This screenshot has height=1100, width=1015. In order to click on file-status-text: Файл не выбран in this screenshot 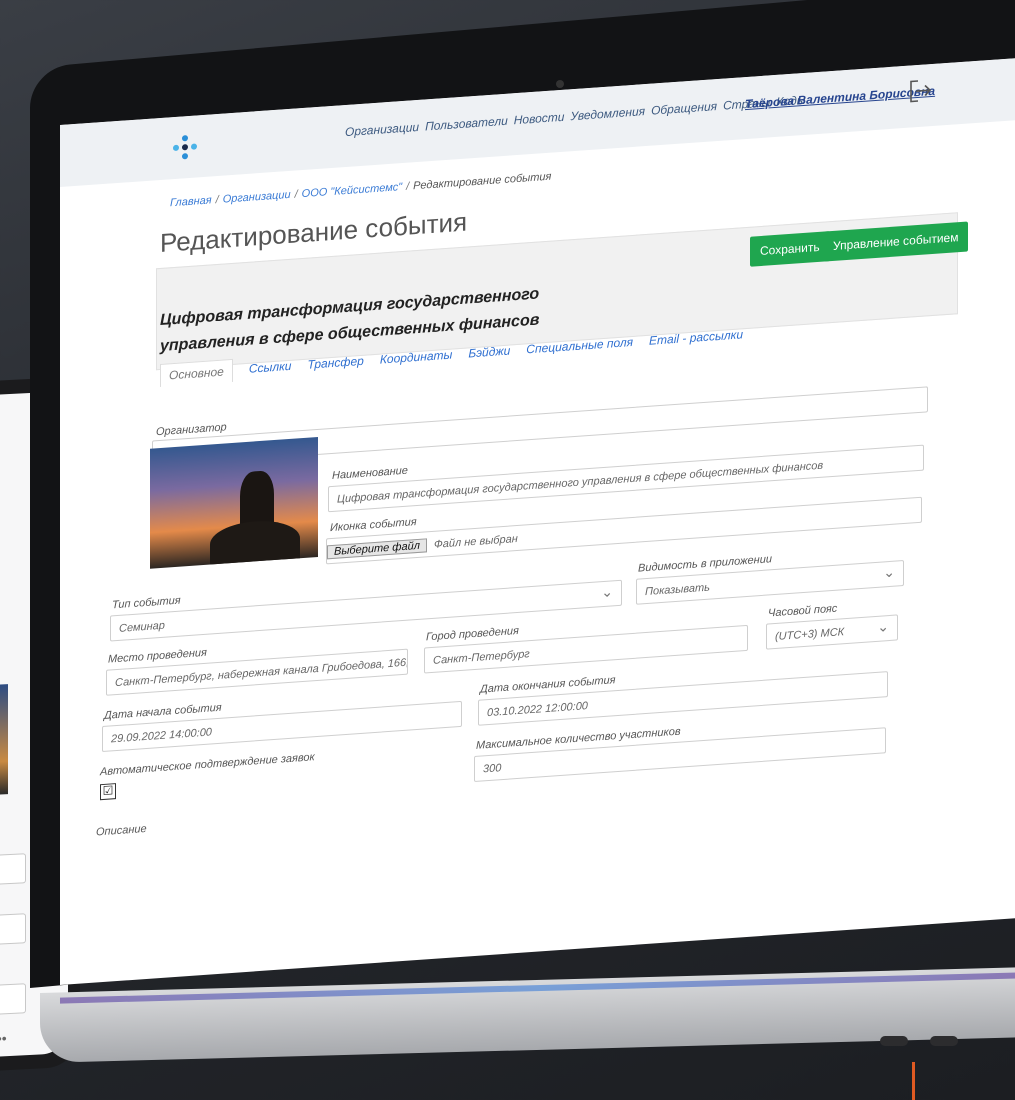, I will do `click(476, 541)`.